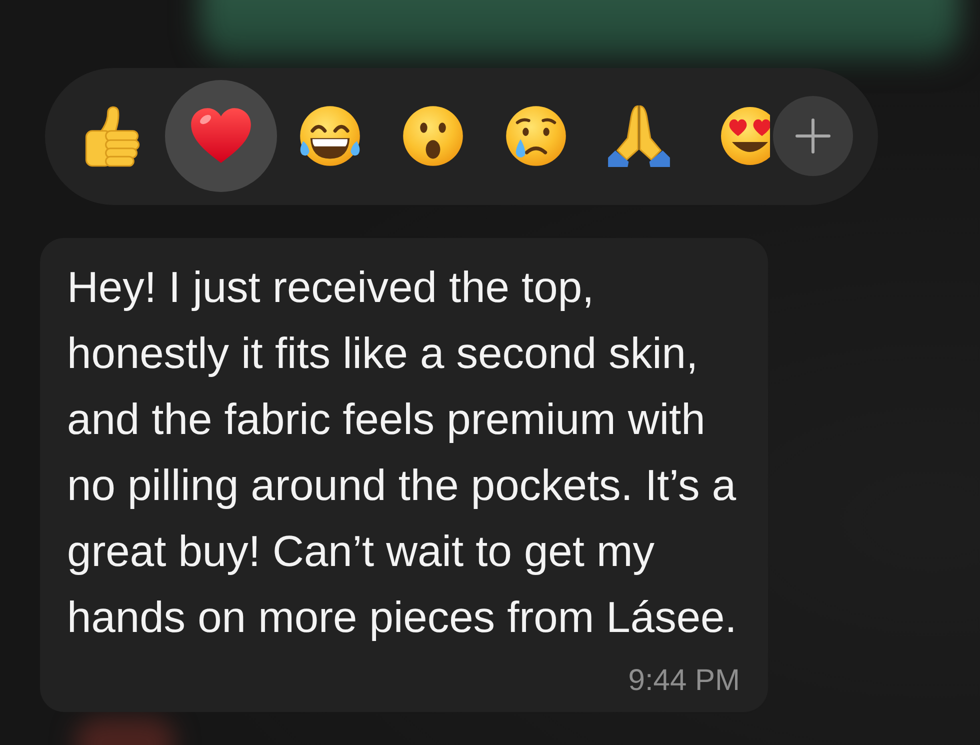  What do you see at coordinates (639, 136) in the screenshot?
I see `folded-hands-icon` at bounding box center [639, 136].